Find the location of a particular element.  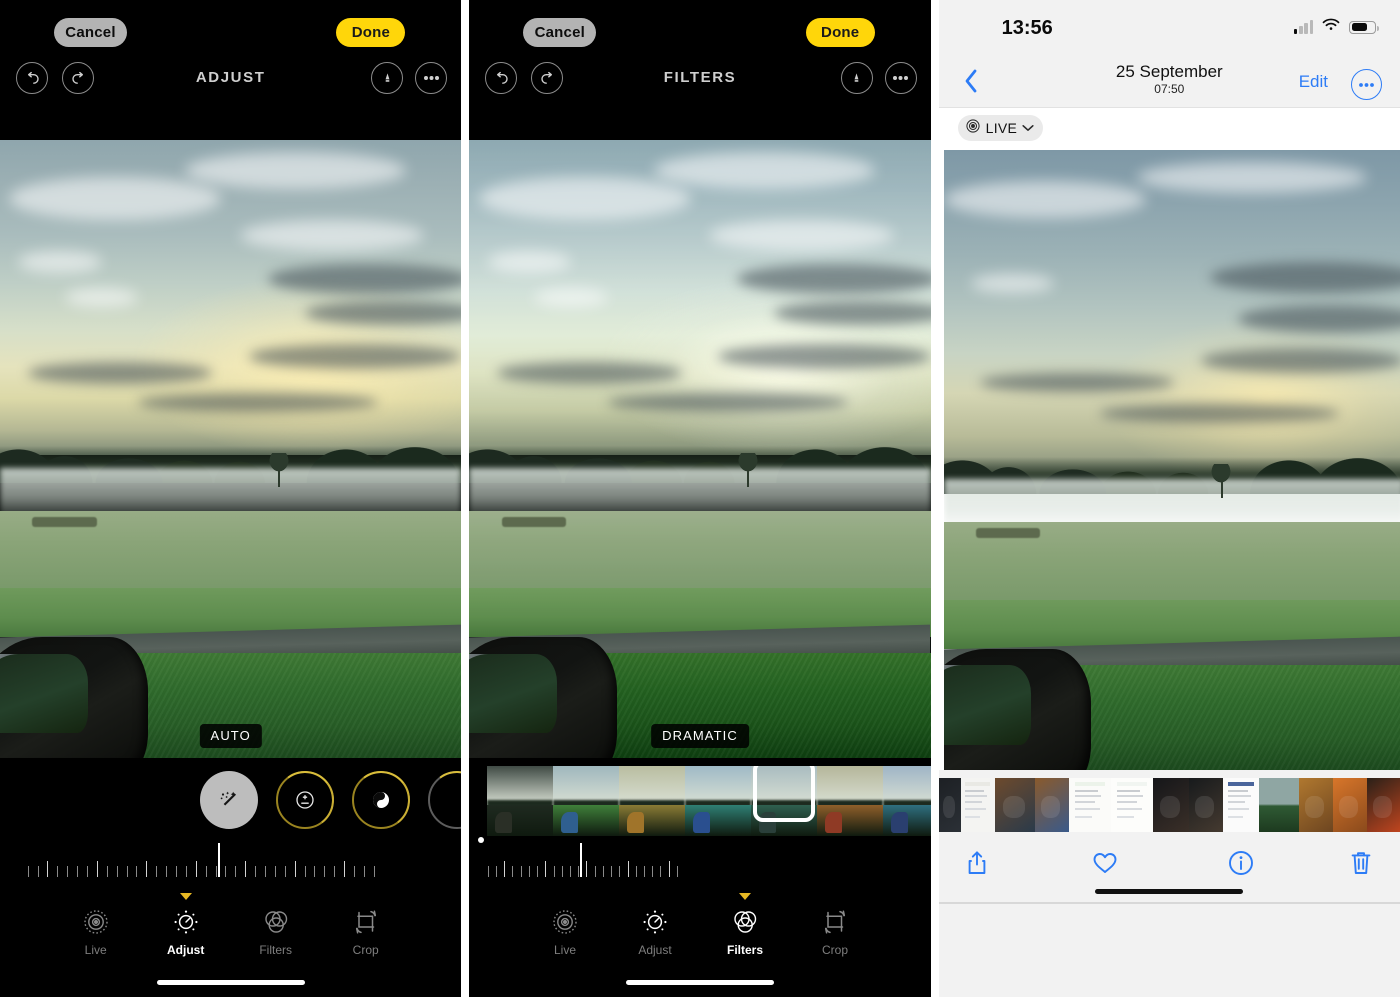

filter-thumb-vivid-warm is located at coordinates (652, 801).